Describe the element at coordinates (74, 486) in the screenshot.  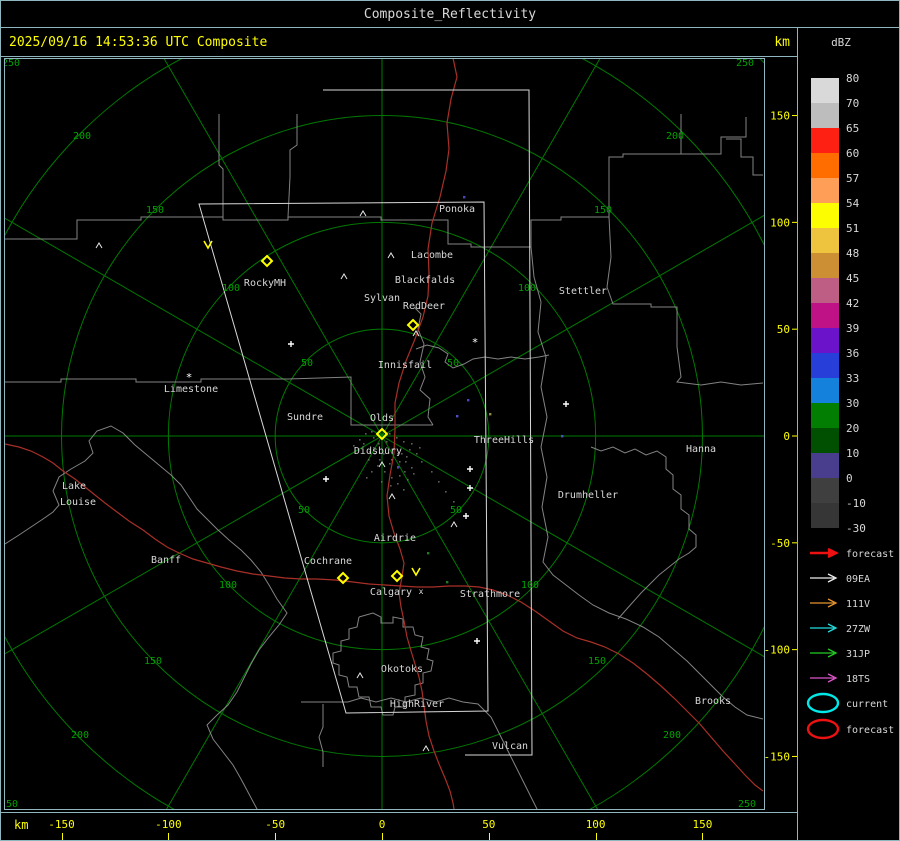
I see `city-label-lake: Lake` at that location.